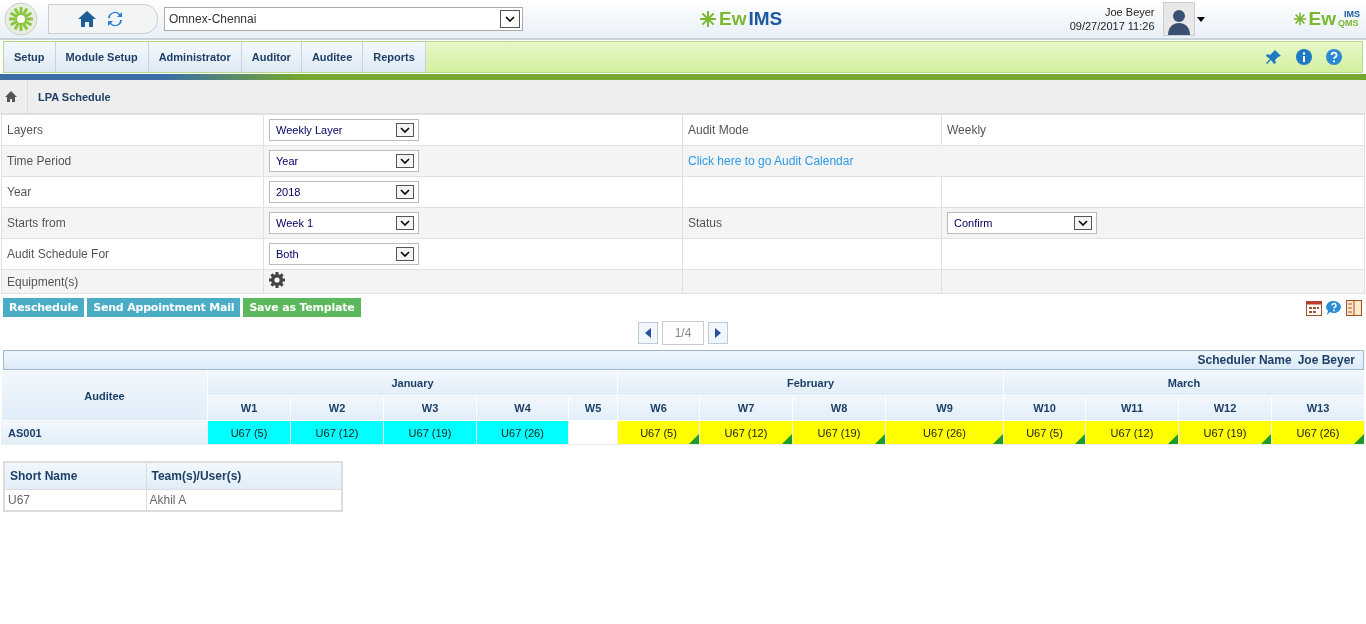 The height and width of the screenshot is (624, 1366). What do you see at coordinates (30, 57) in the screenshot?
I see `menu-tab: Setup` at bounding box center [30, 57].